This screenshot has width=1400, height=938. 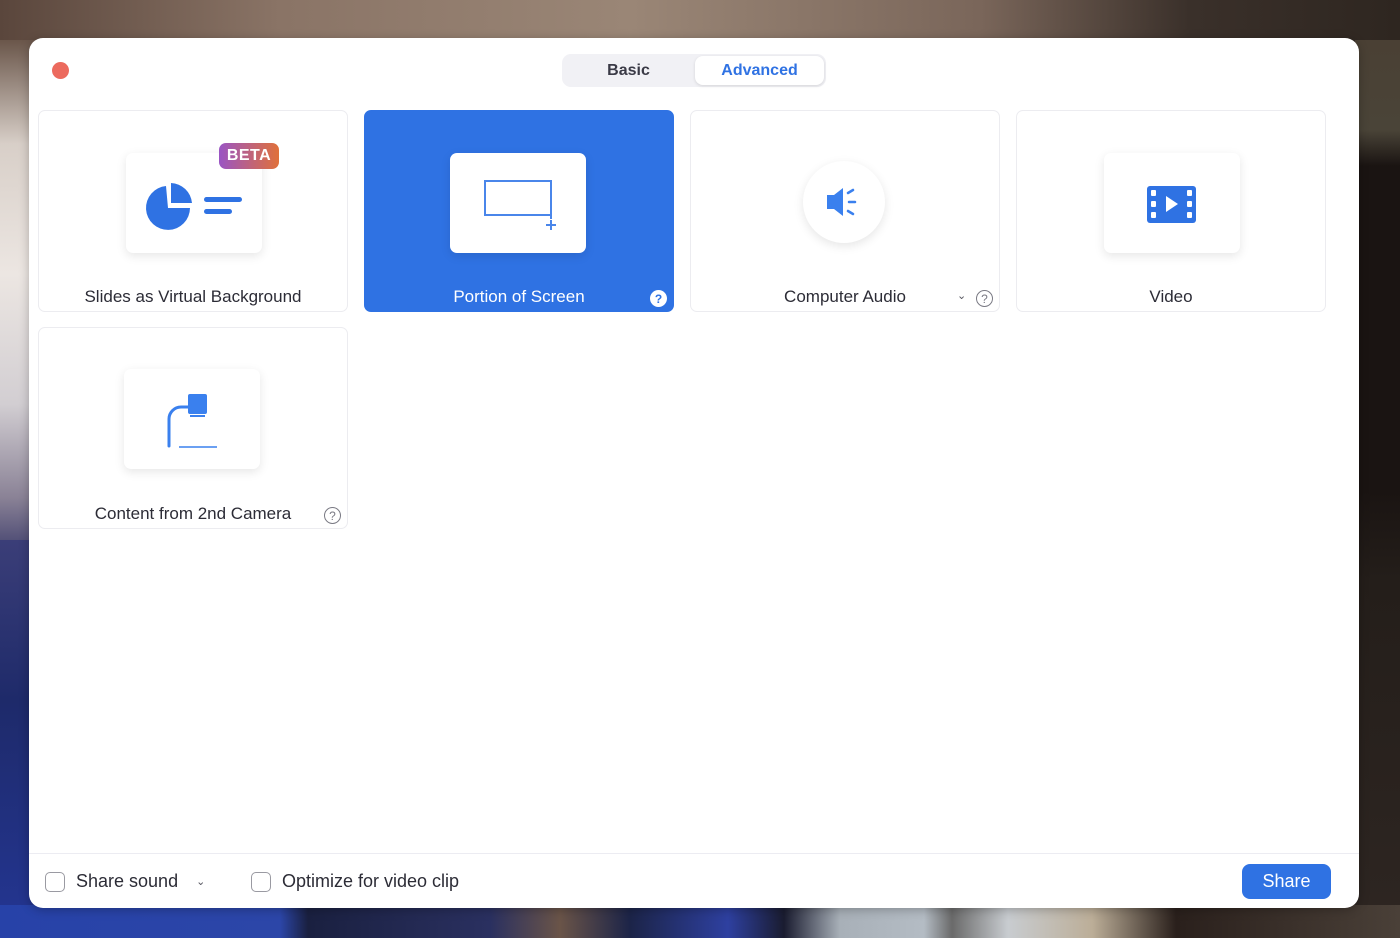 I want to click on share-sound-option: Share sound ⌄, so click(x=125, y=881).